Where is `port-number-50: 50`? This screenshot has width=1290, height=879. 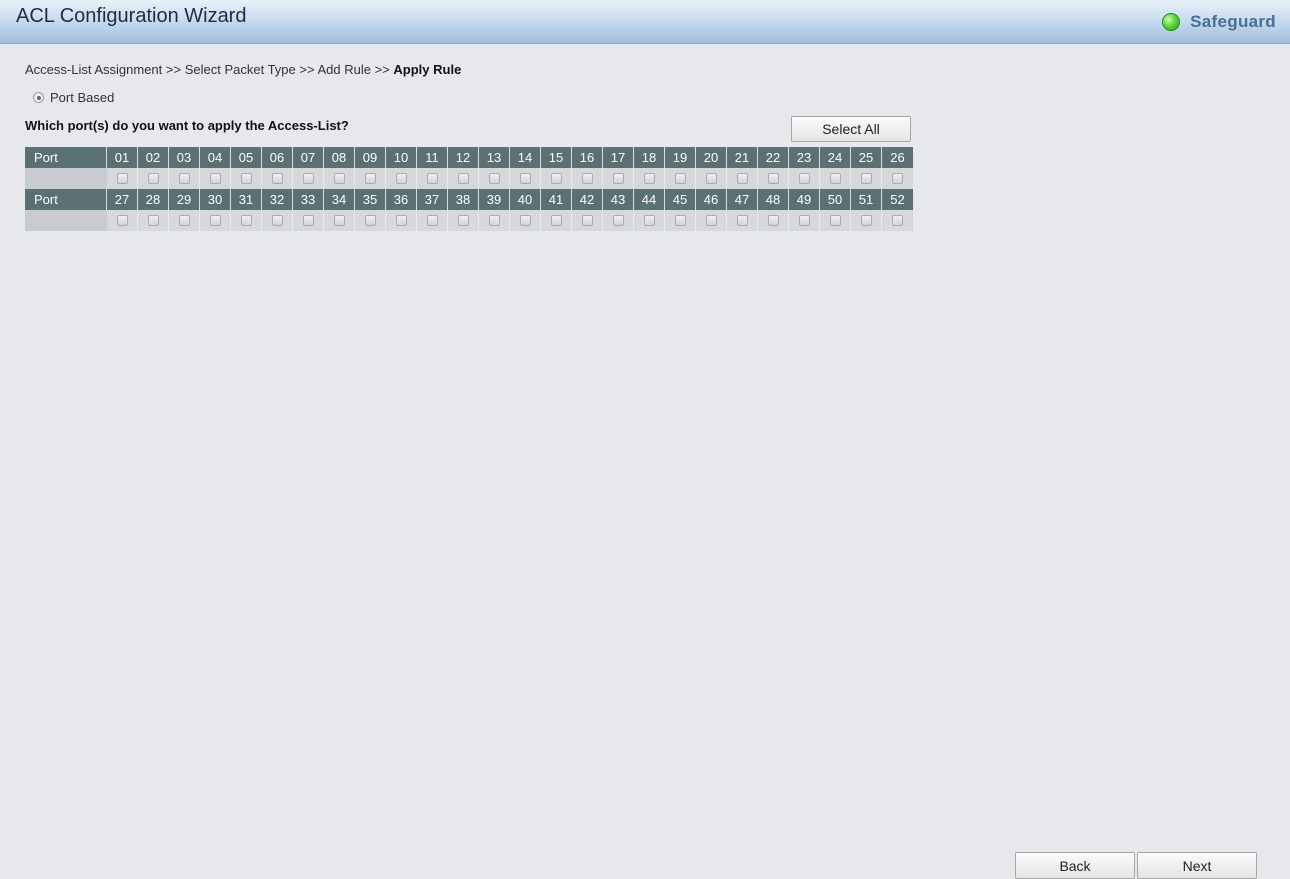 port-number-50: 50 is located at coordinates (835, 199).